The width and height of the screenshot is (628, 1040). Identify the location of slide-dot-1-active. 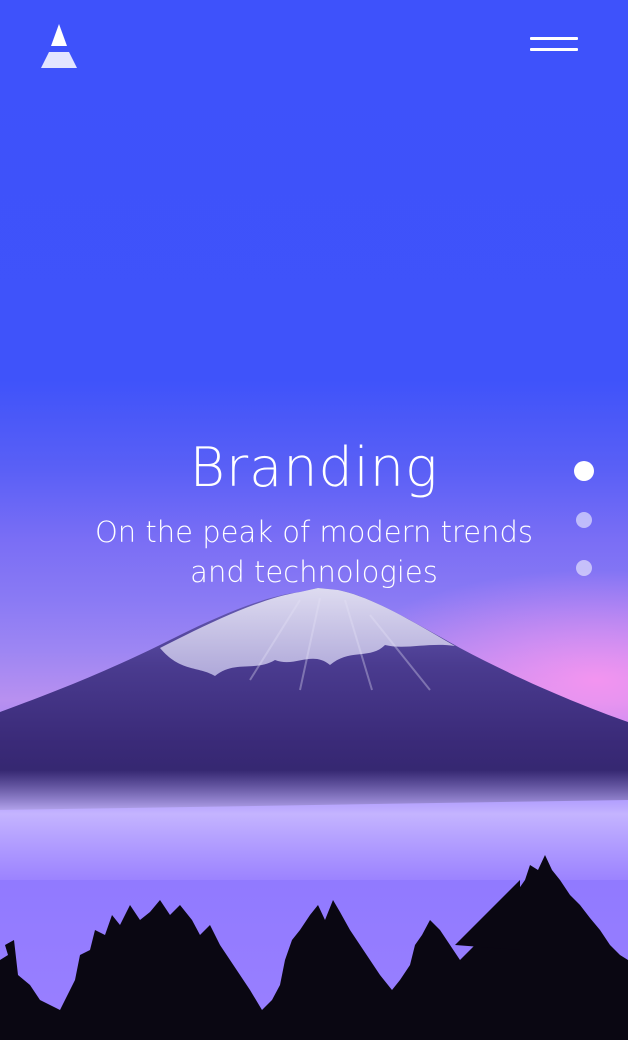
(584, 471).